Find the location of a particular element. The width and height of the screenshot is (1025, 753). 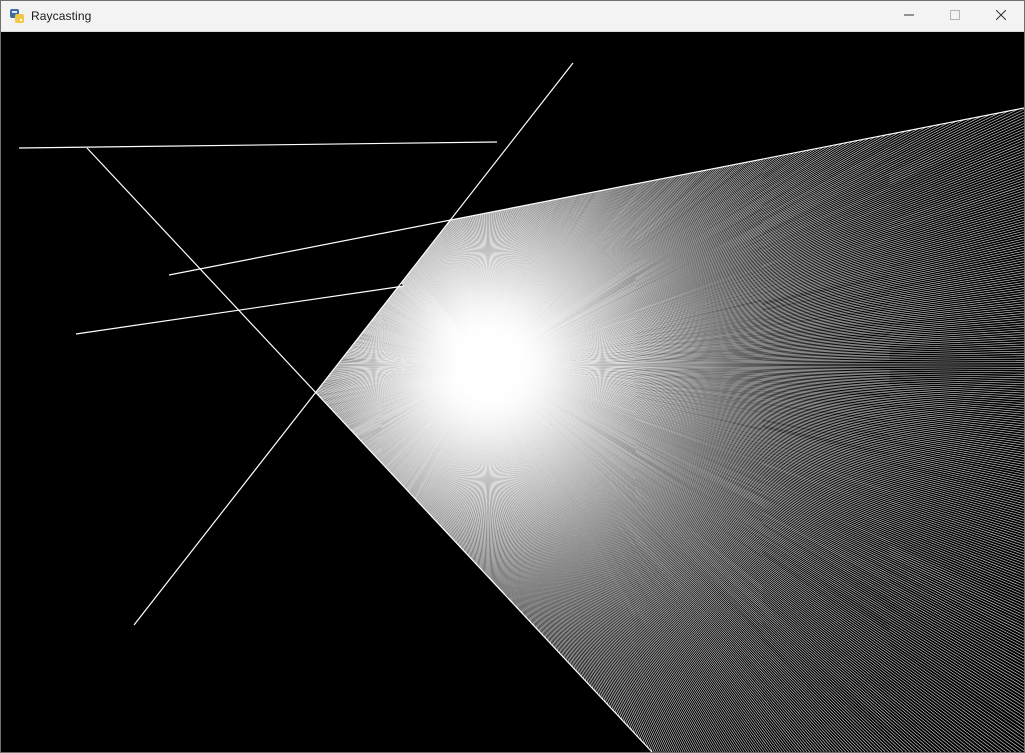

window-title: Raycasting is located at coordinates (61, 16).